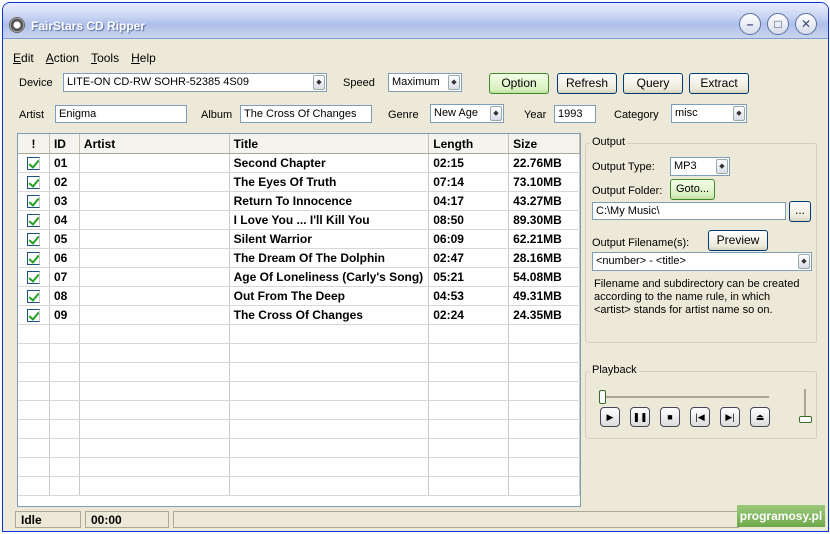 This screenshot has height=534, width=830. What do you see at coordinates (730, 417) in the screenshot?
I see `next-track-button: ▶|` at bounding box center [730, 417].